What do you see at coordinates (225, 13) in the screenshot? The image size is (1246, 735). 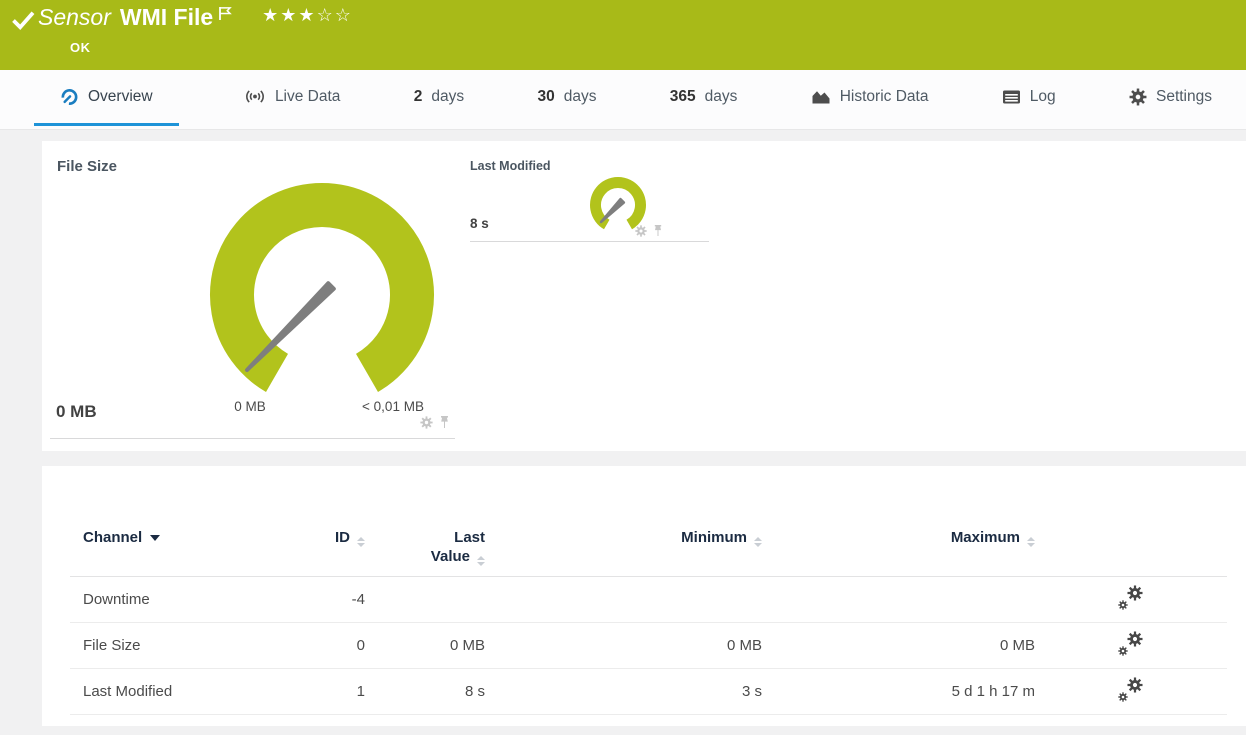 I see `flag-icon` at bounding box center [225, 13].